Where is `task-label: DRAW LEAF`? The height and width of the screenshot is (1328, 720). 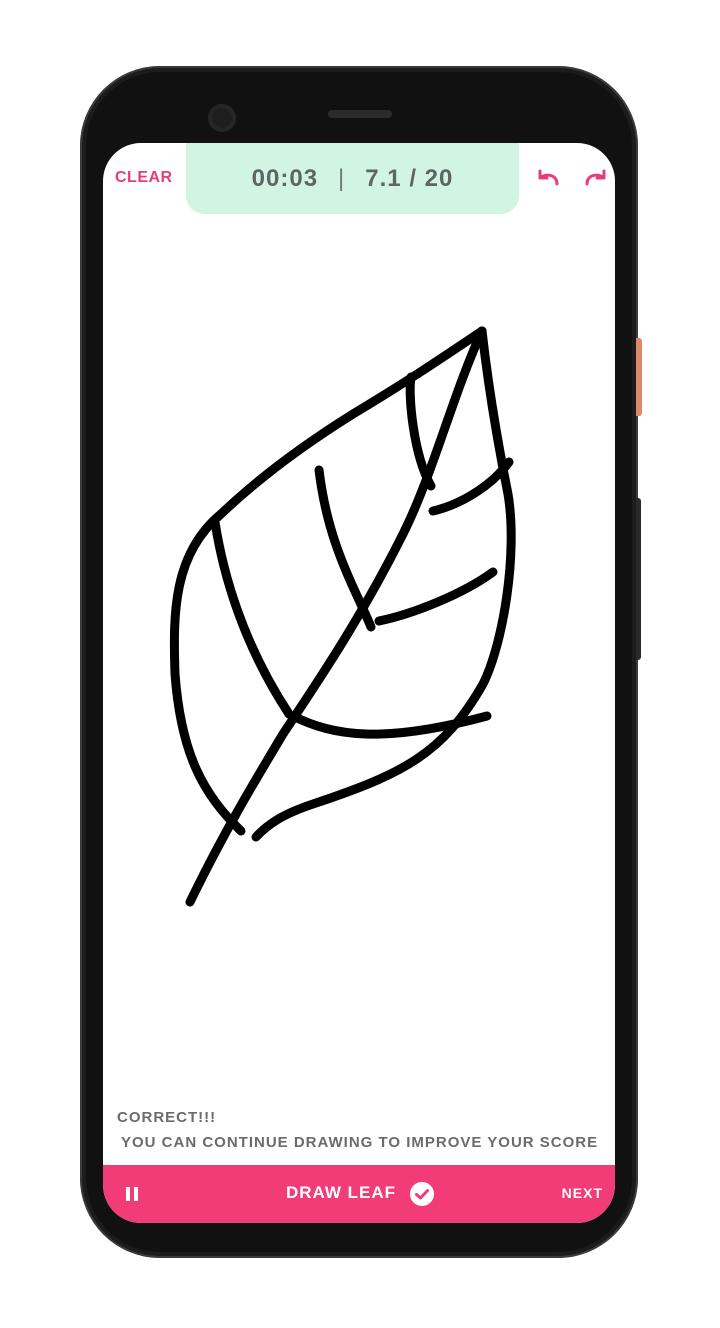 task-label: DRAW LEAF is located at coordinates (341, 1192).